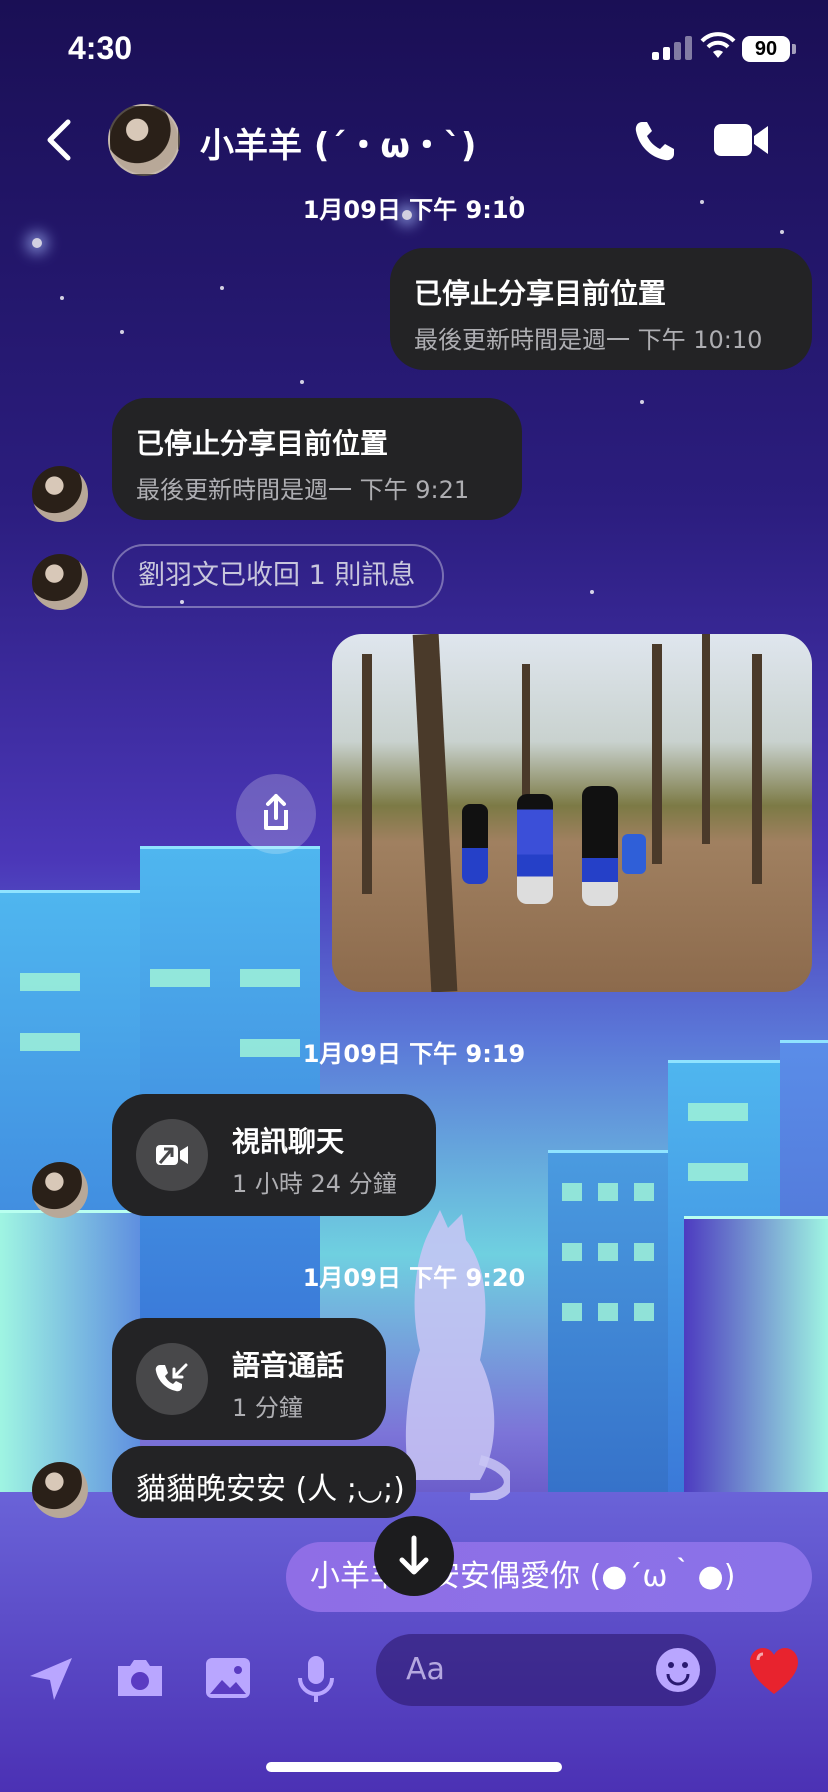 This screenshot has height=1792, width=828. I want to click on missed-video-icon, so click(172, 1155).